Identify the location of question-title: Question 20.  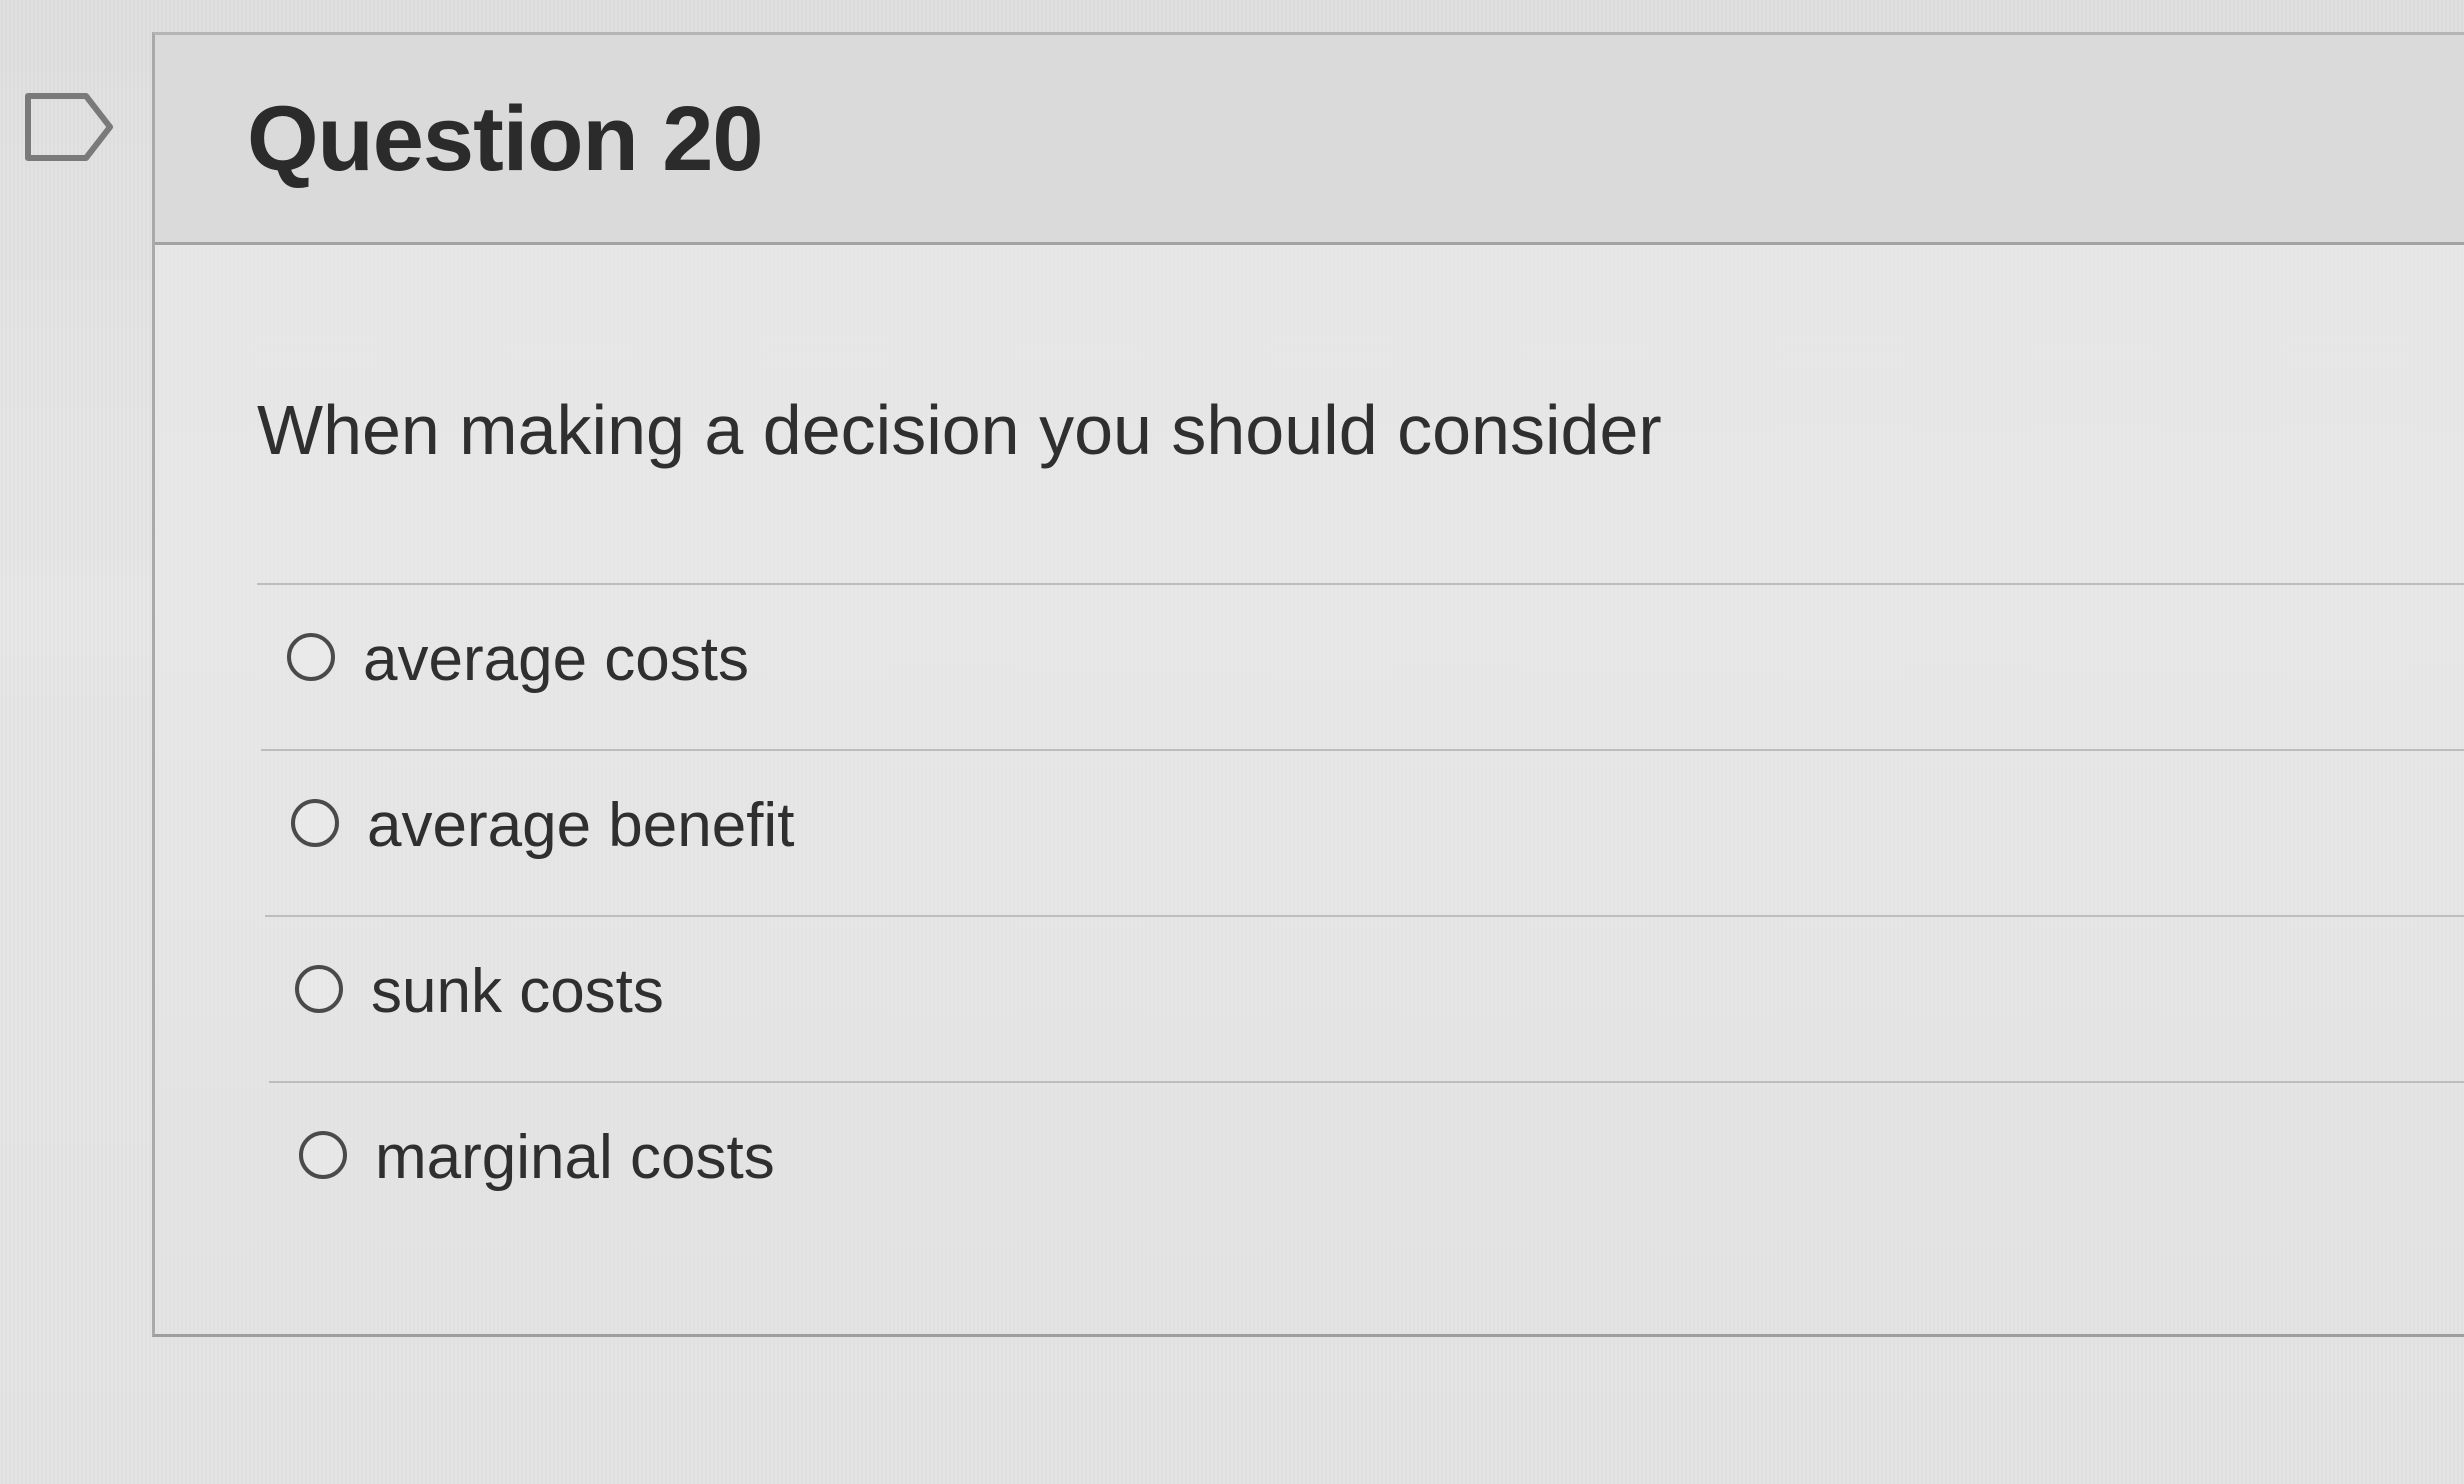
(505, 139).